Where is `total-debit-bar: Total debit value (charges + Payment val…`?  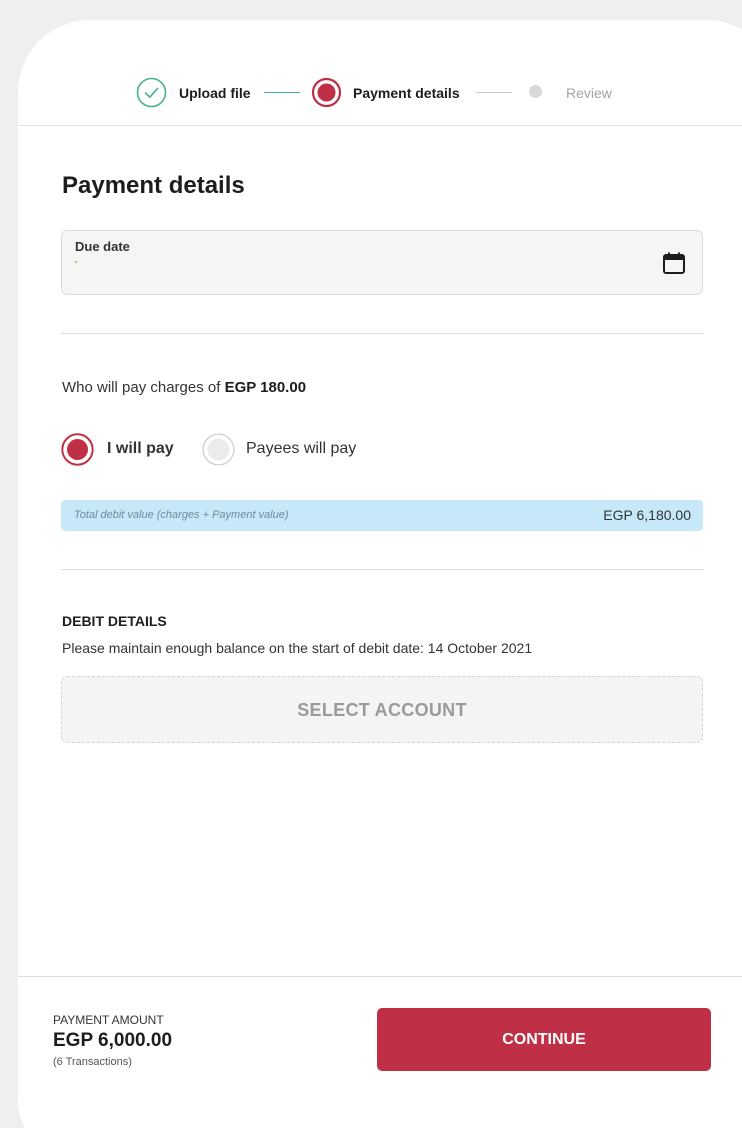 total-debit-bar: Total debit value (charges + Payment val… is located at coordinates (382, 515).